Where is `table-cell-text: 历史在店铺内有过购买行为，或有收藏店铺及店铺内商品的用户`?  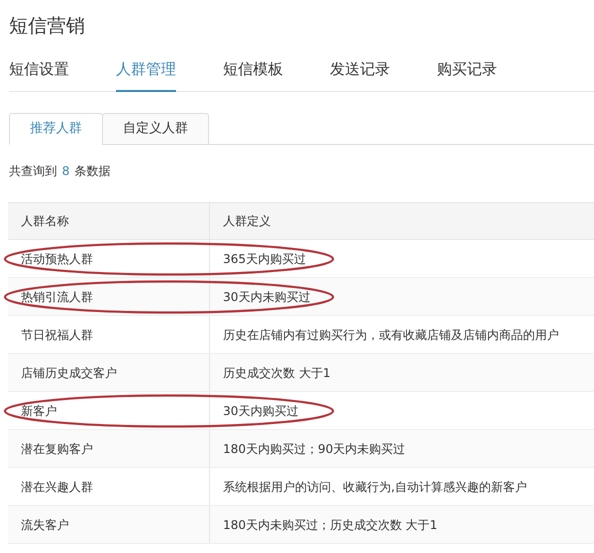
table-cell-text: 历史在店铺内有过购买行为，或有收藏店铺及店铺内商品的用户 is located at coordinates (391, 335).